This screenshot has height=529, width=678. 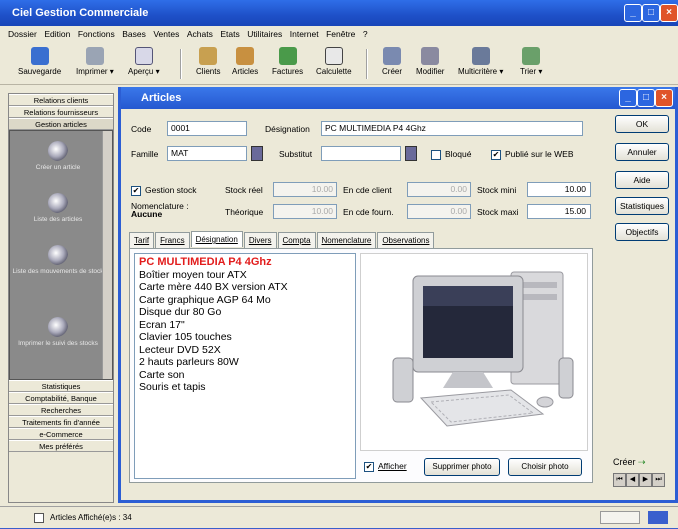 I want to click on sidebar-comptabilite: Comptabilité, Banque, so click(x=61, y=398).